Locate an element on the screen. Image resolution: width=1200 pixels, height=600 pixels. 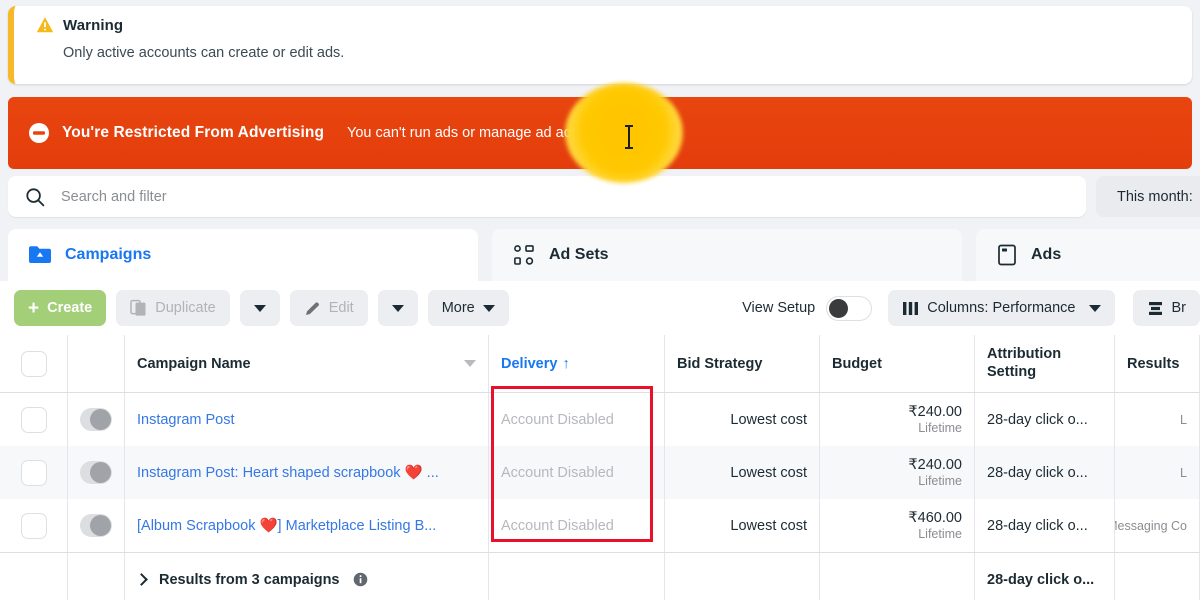
search-input: Search and filter is located at coordinates (547, 196).